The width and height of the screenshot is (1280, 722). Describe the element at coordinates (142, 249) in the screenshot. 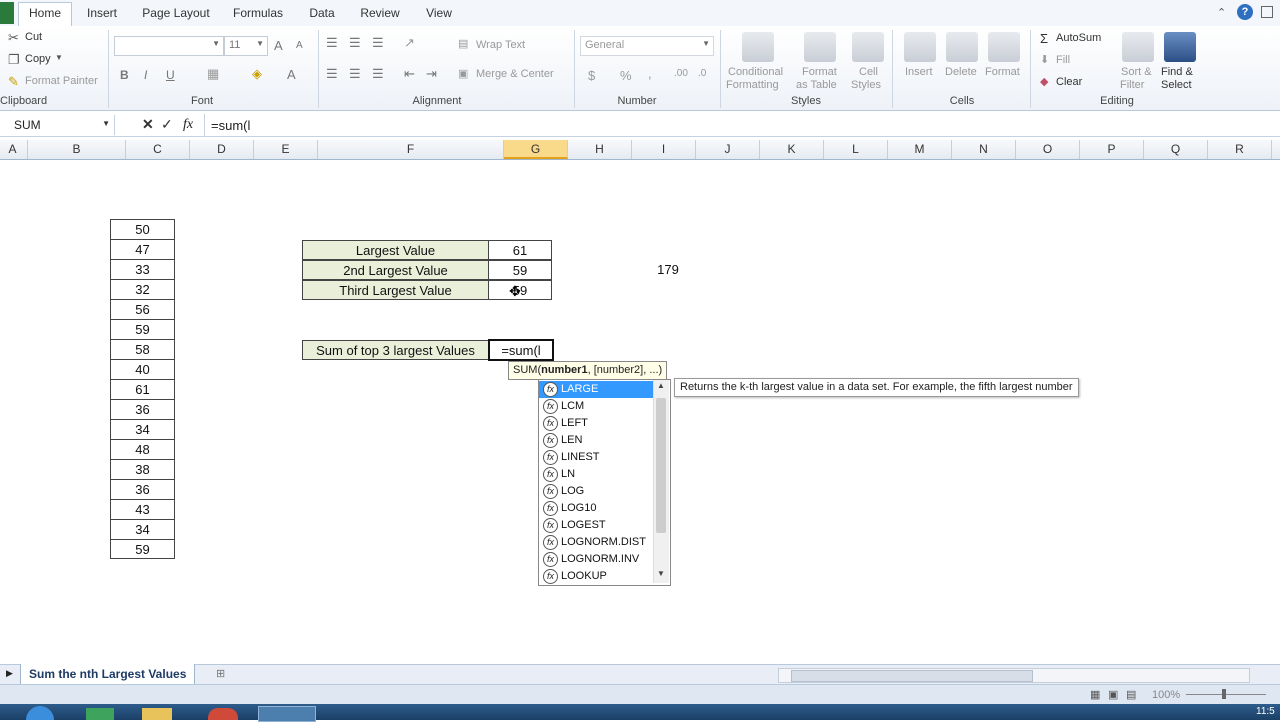

I see `column-c-cell: 47` at that location.